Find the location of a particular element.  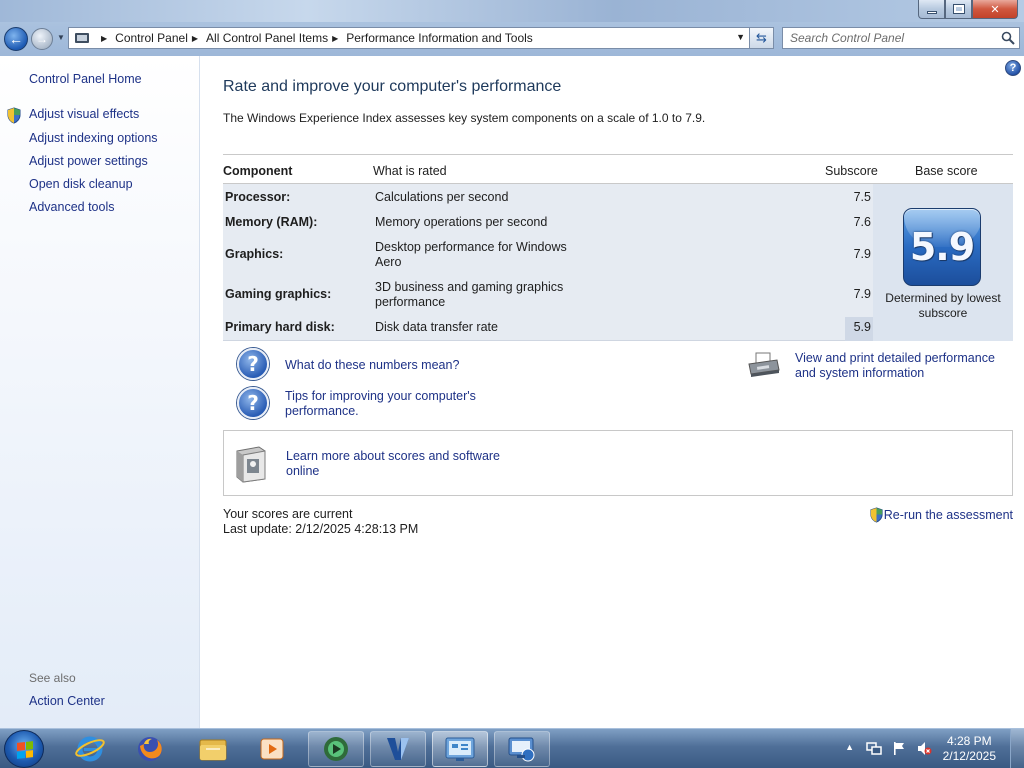

breadcrumb-all-items: All Control Panel Items is located at coordinates (267, 38).